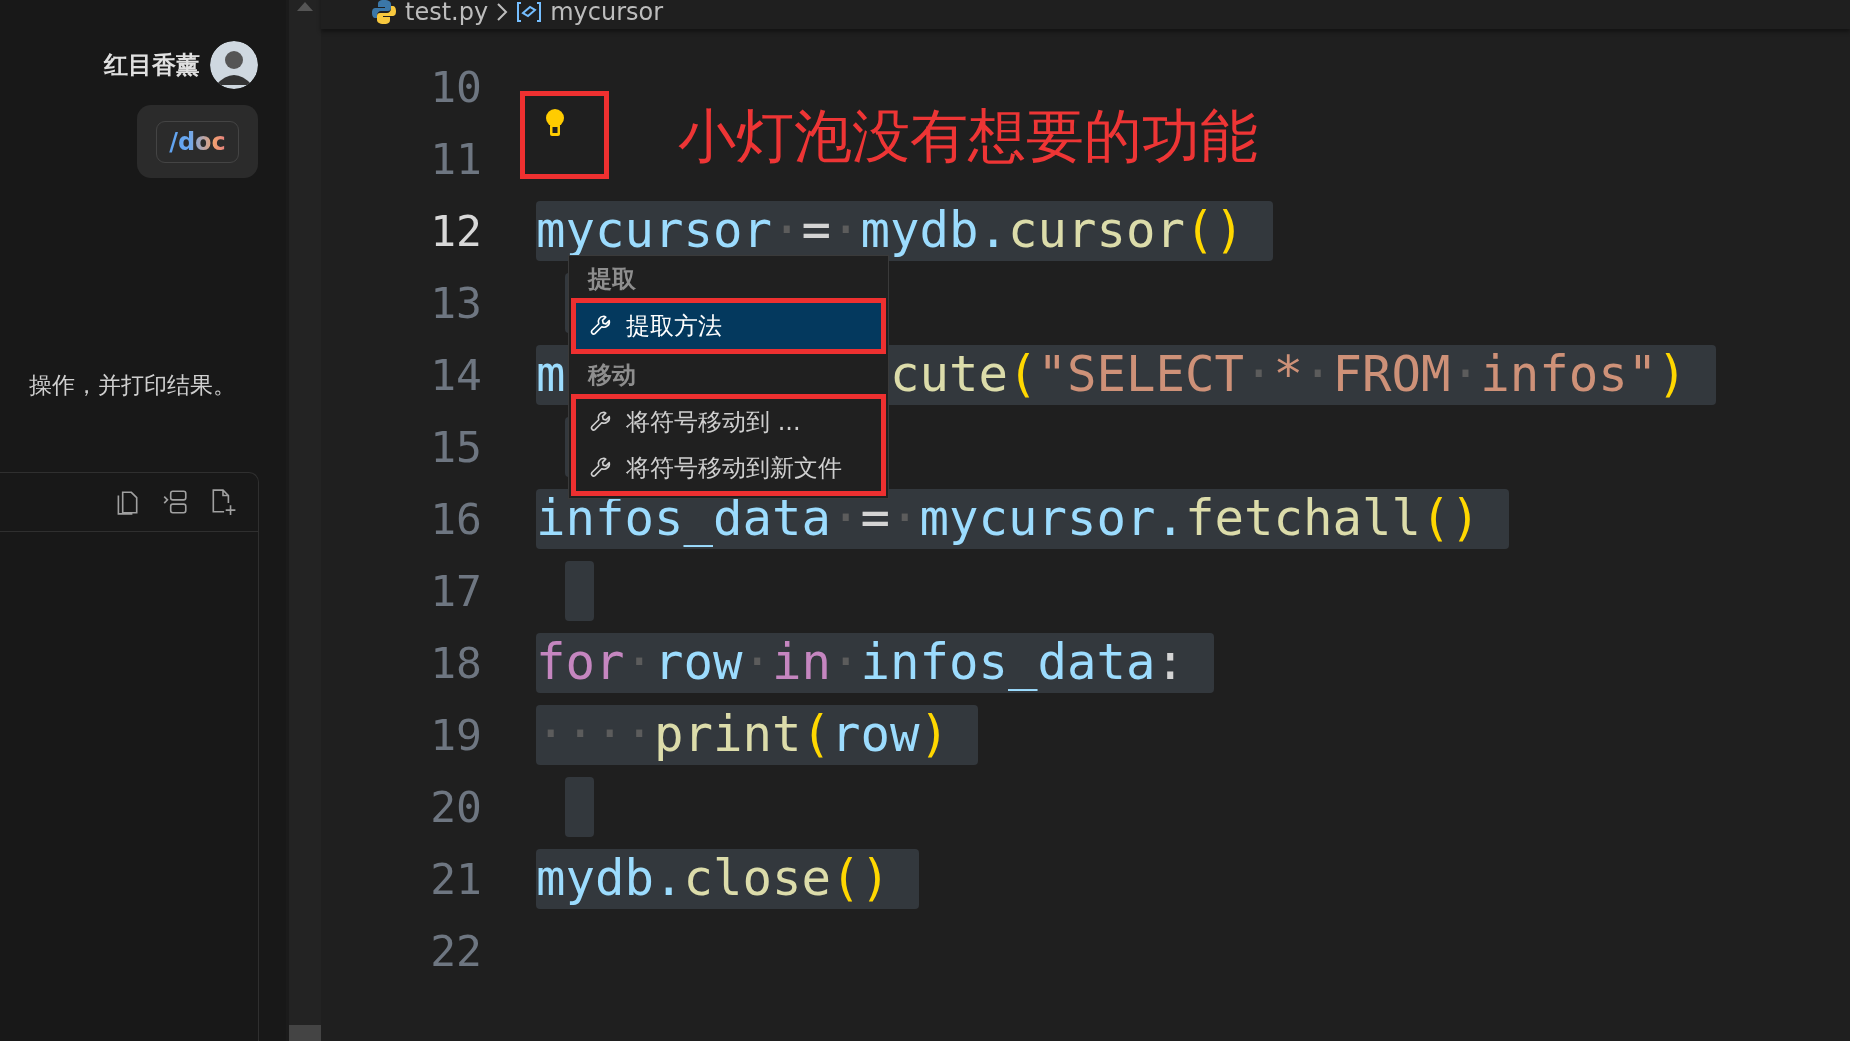 This screenshot has height=1041, width=1850. I want to click on python-icon, so click(384, 12).